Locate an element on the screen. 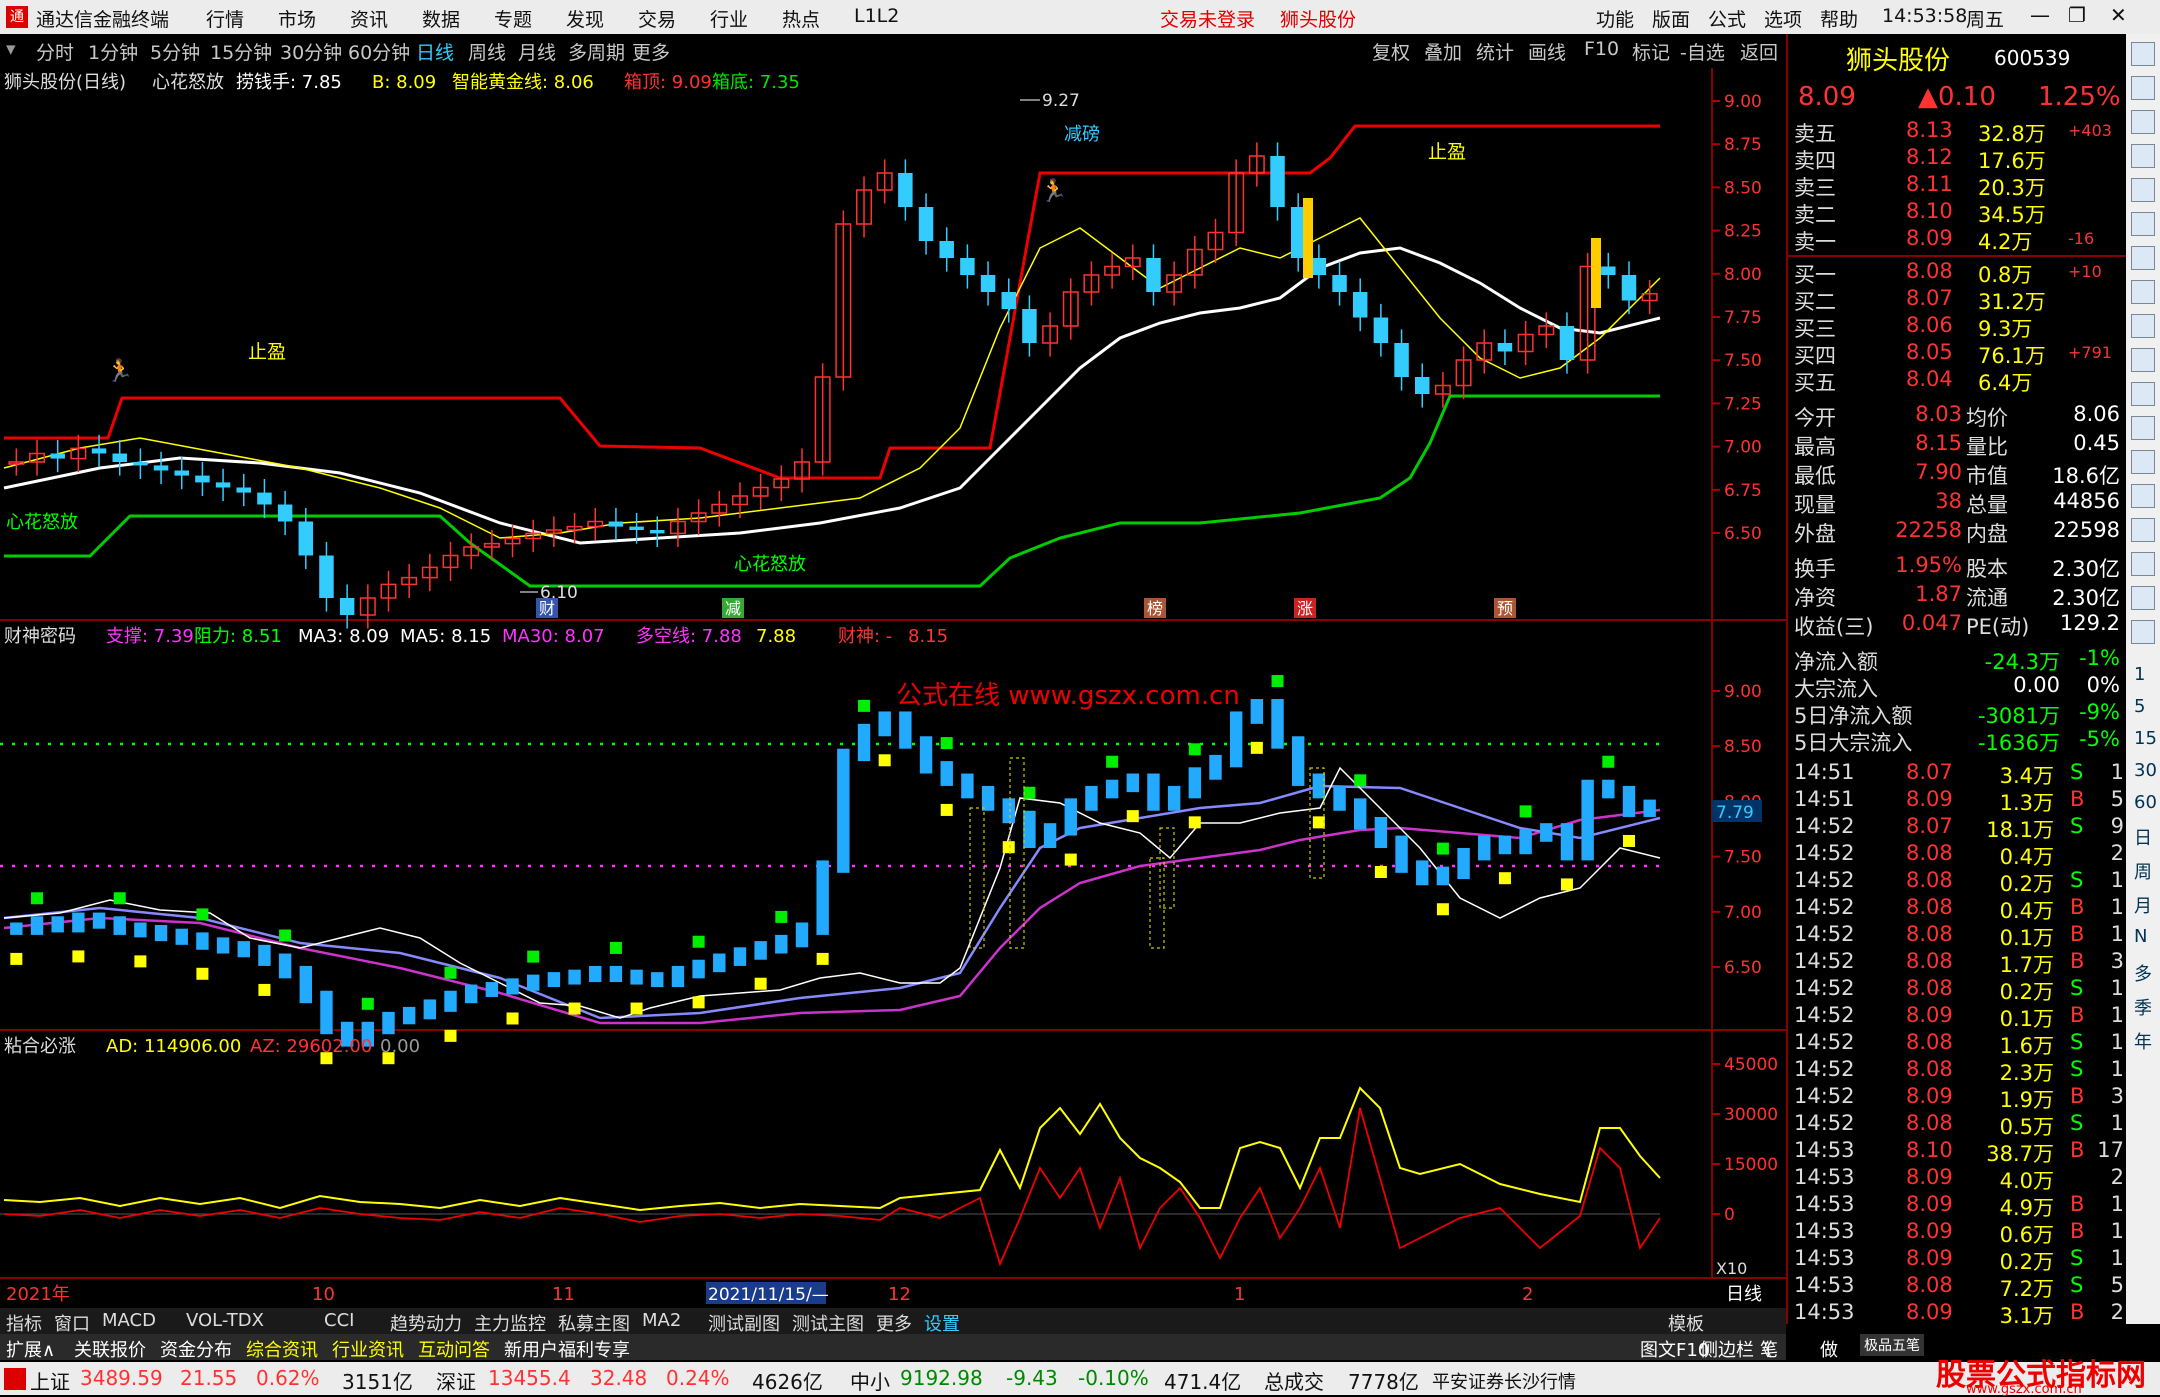 This screenshot has height=1397, width=2160. menu-func: 功能 is located at coordinates (1615, 18).